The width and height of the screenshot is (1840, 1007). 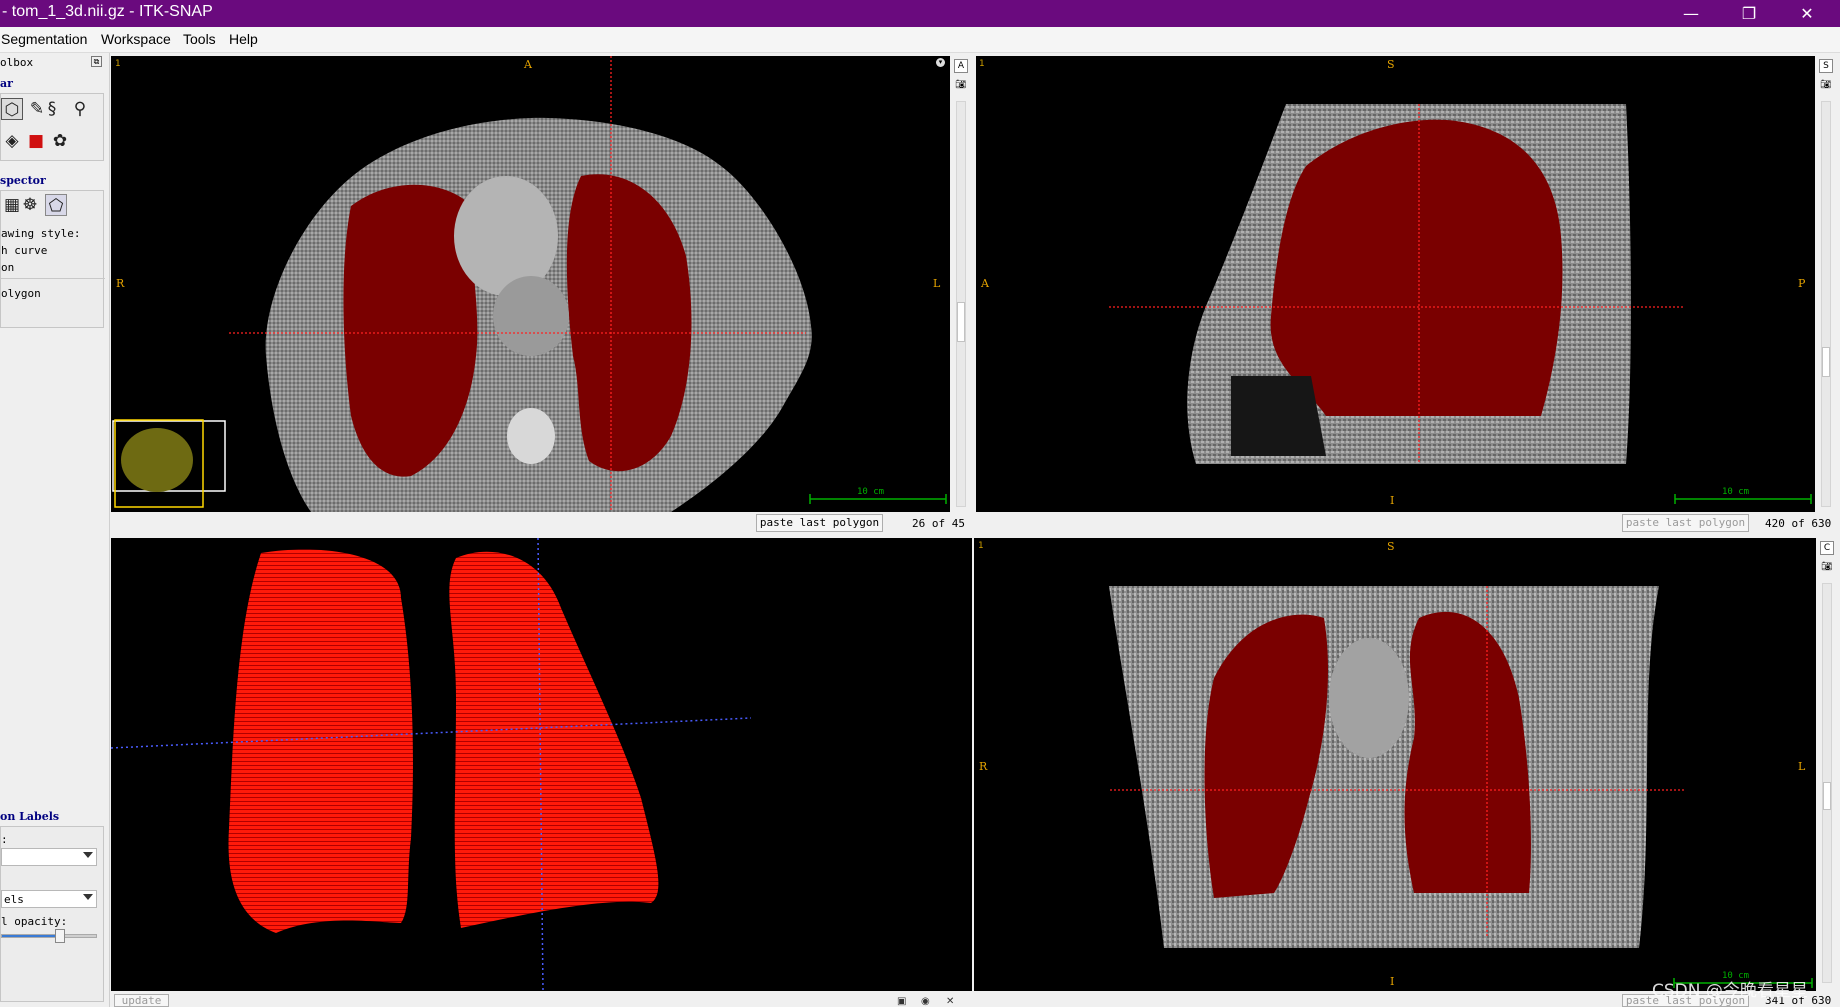 What do you see at coordinates (940, 62) in the screenshot?
I see `view-menu-icon: ▾` at bounding box center [940, 62].